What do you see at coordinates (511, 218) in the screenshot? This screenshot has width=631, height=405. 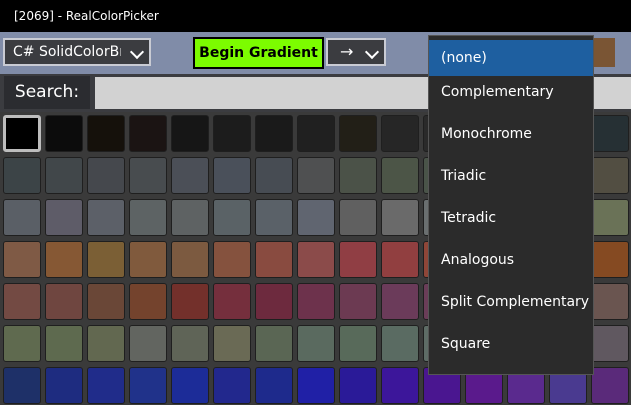 I see `dropdown-option: Tetradic` at bounding box center [511, 218].